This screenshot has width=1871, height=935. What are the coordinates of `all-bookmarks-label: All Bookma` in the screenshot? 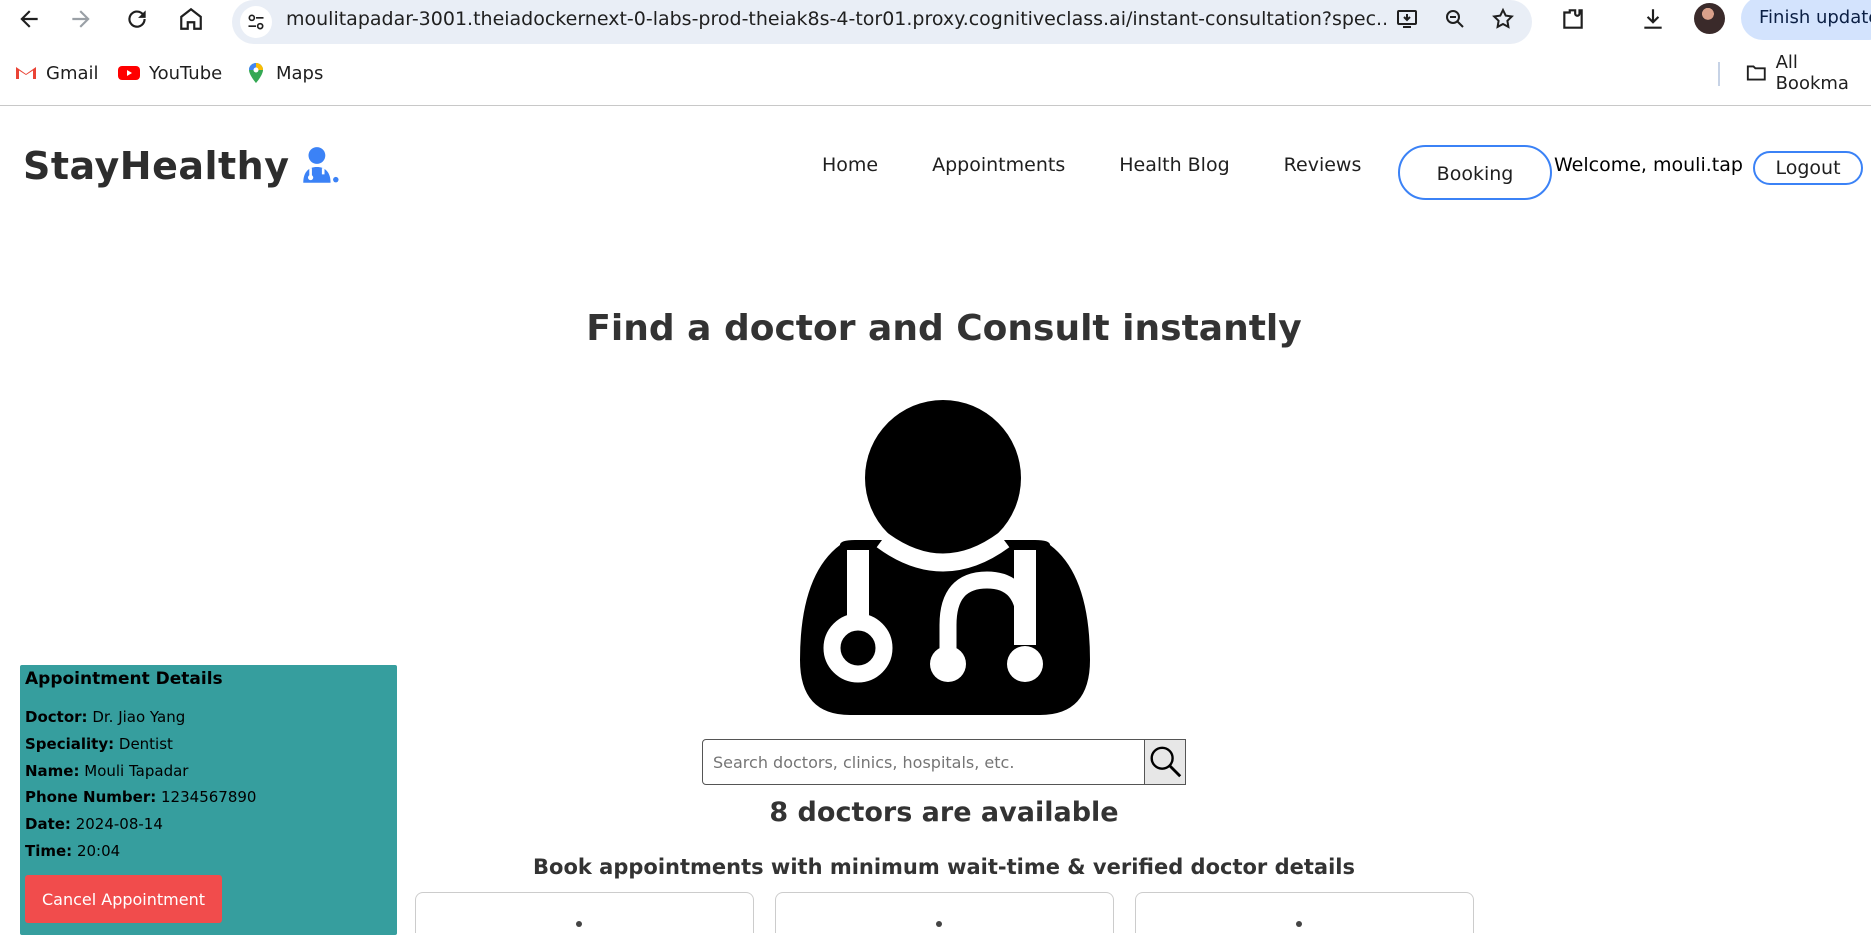 It's located at (1812, 73).